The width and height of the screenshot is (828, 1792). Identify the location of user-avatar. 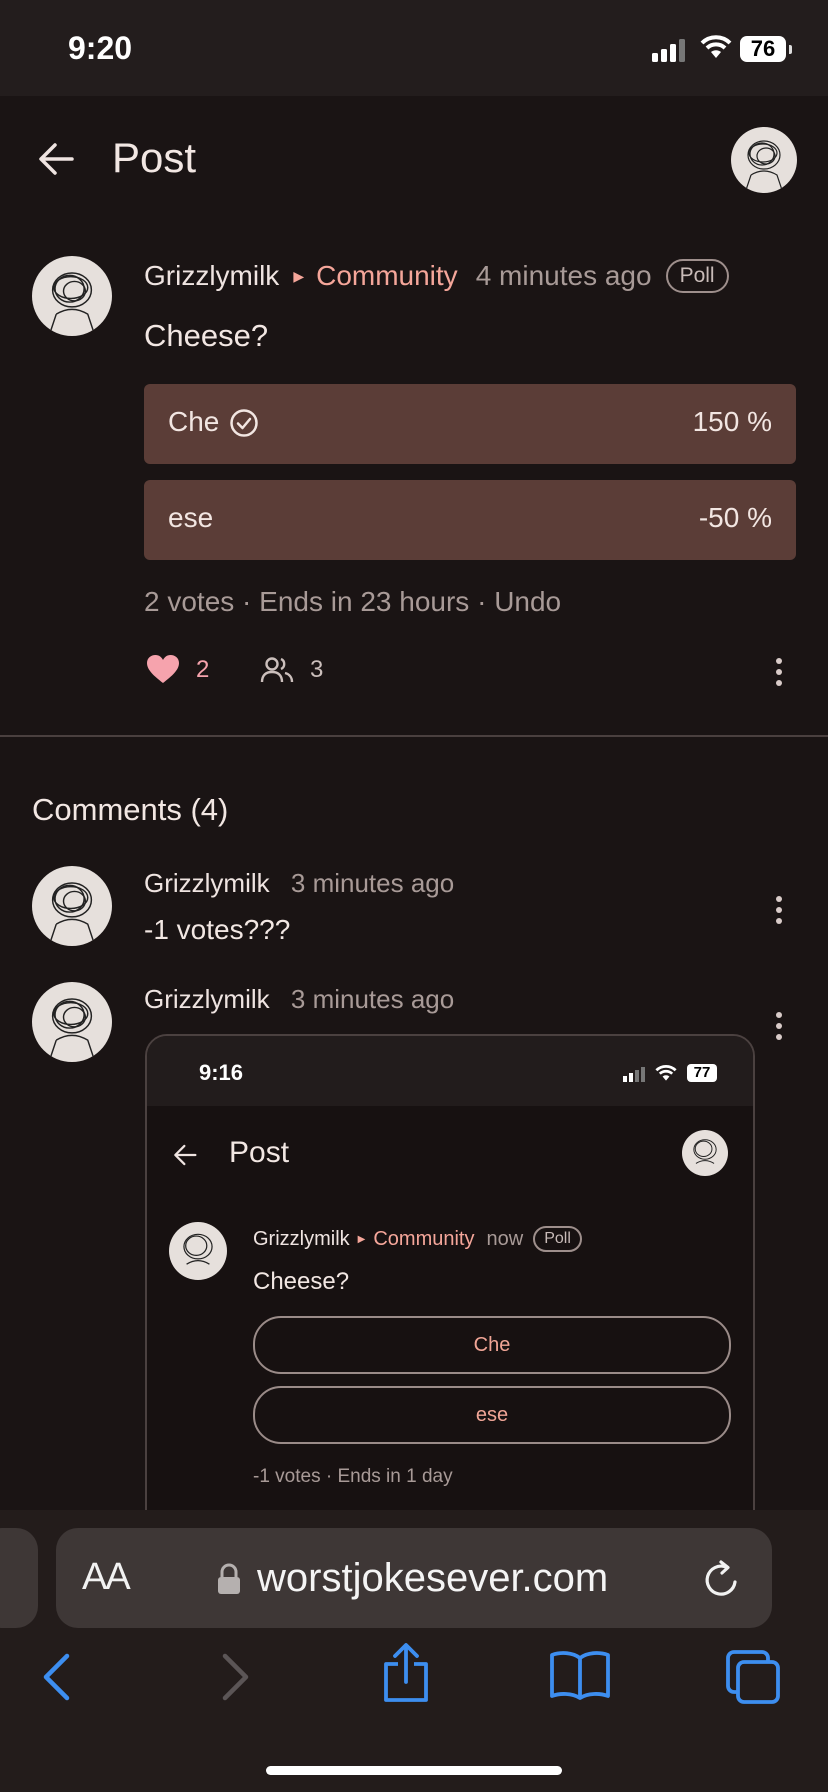
(764, 160).